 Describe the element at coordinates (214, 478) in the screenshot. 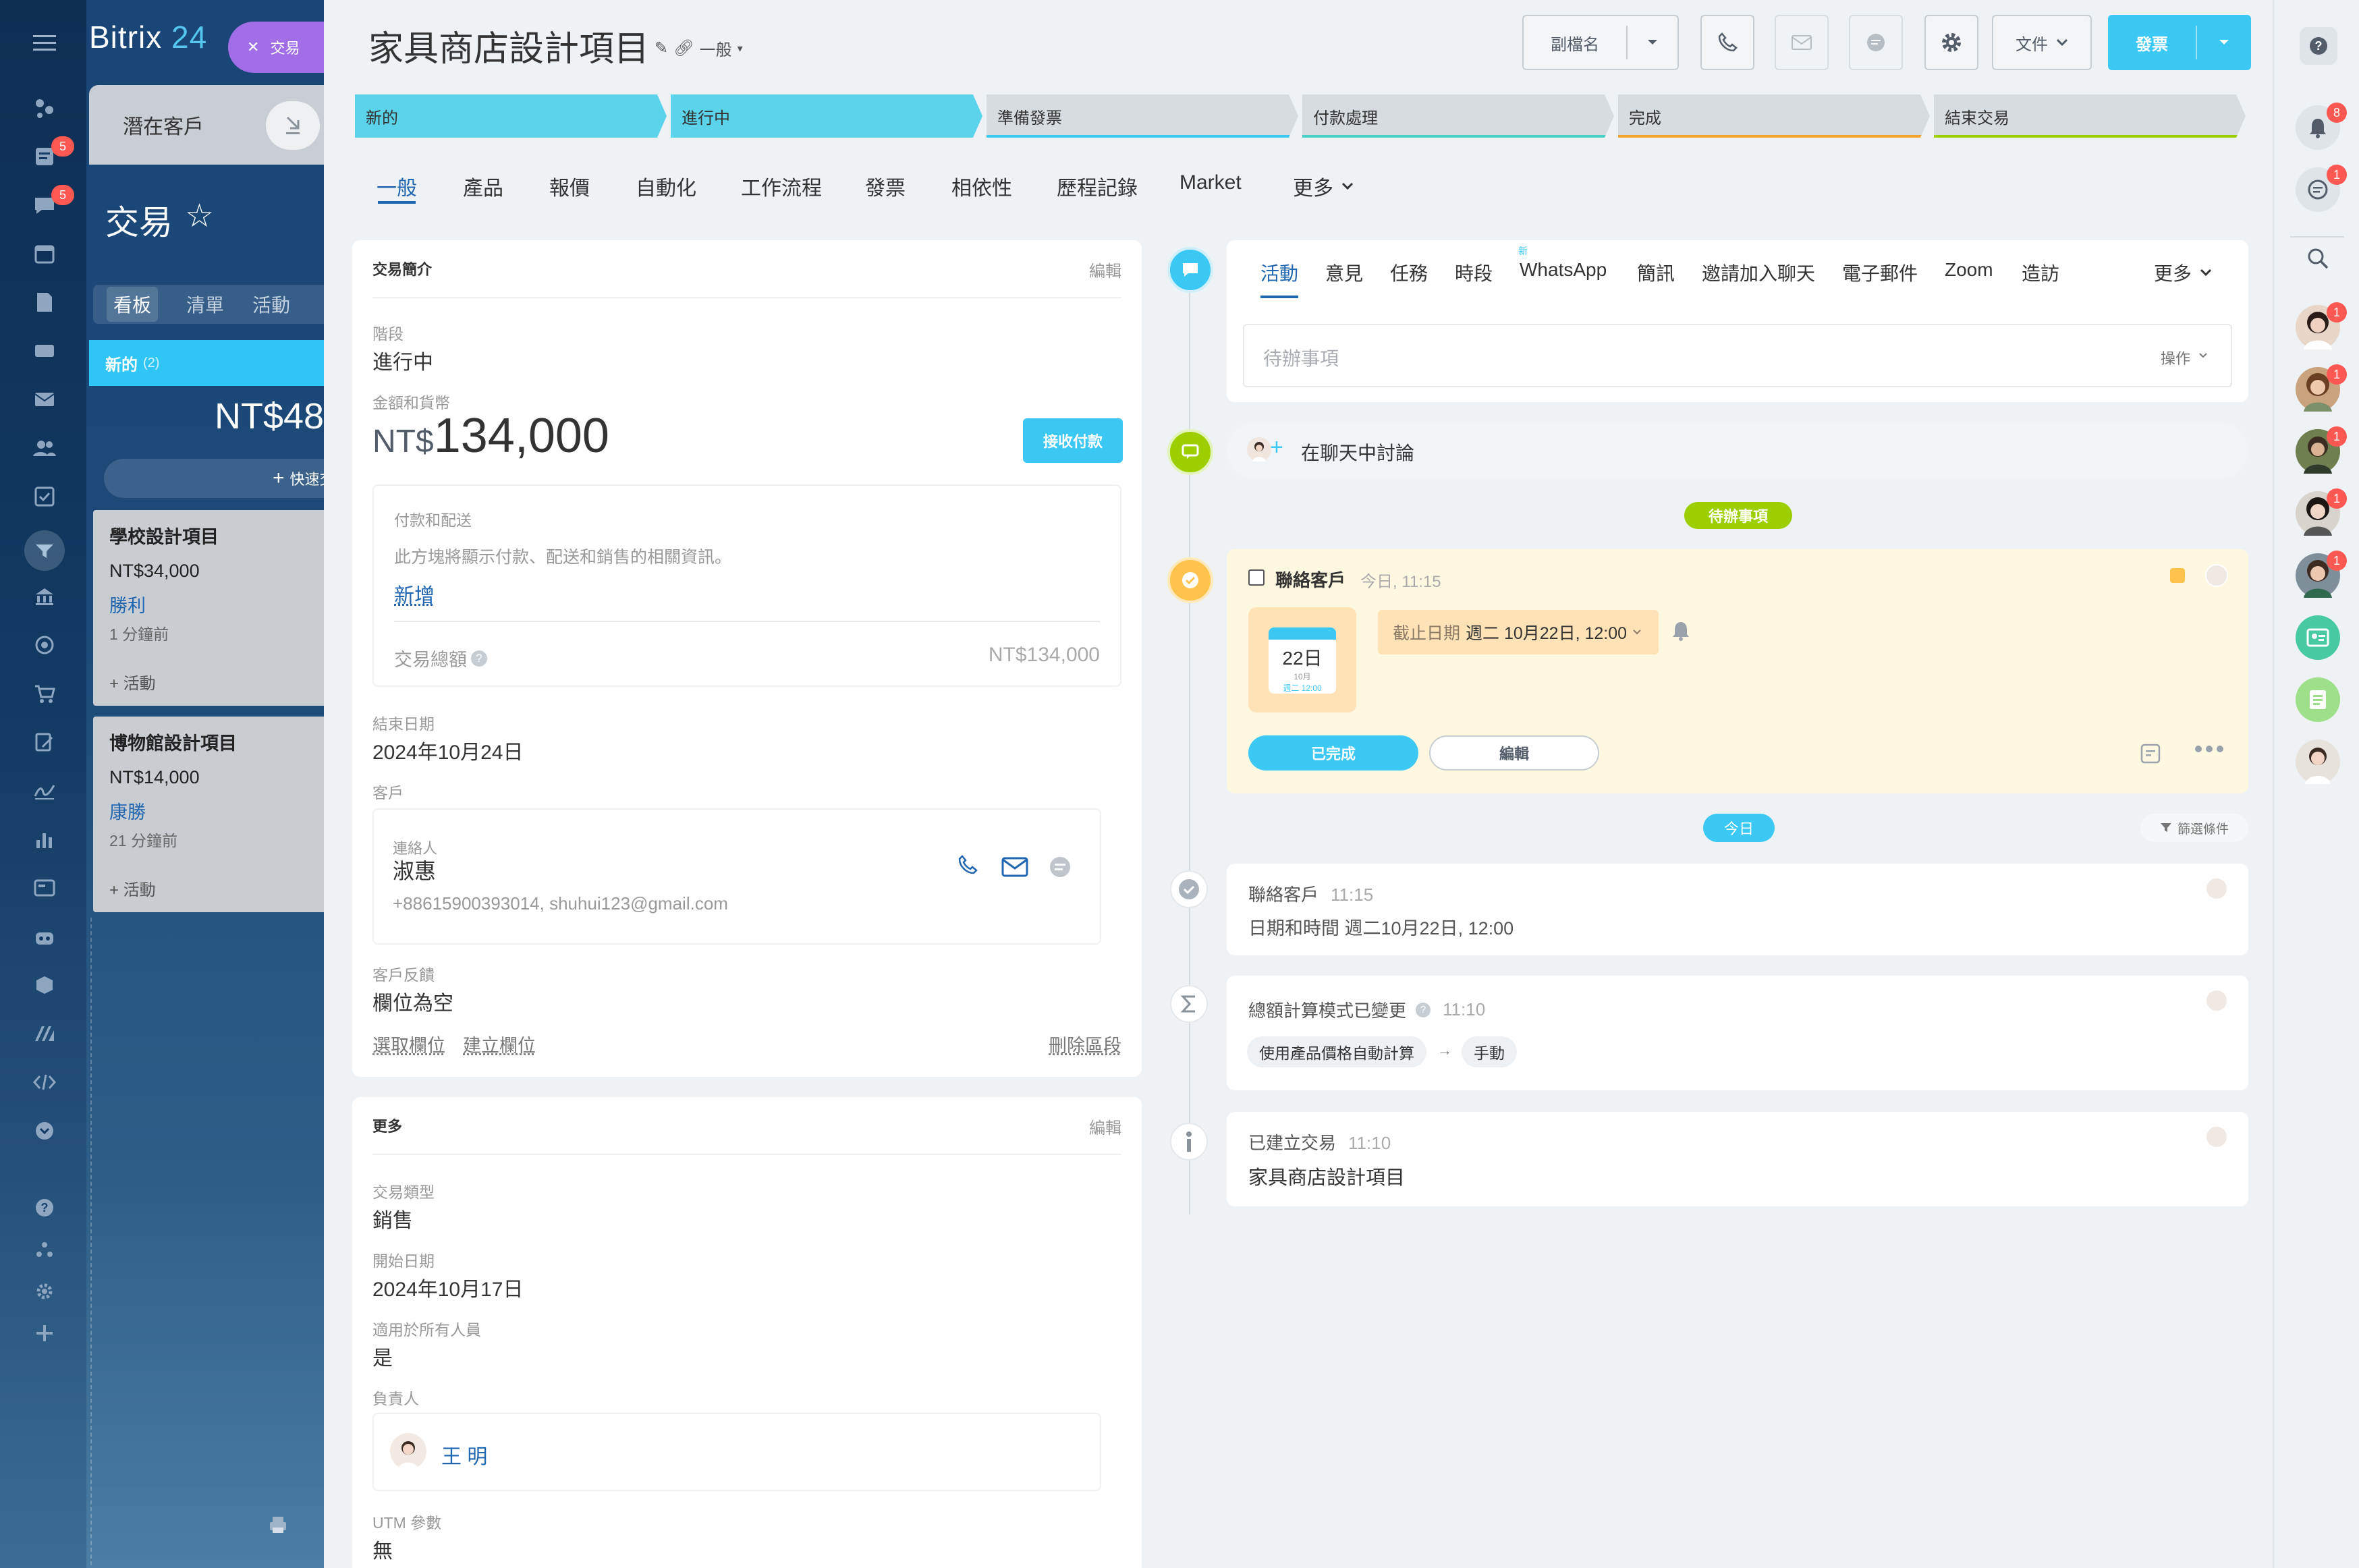

I see `quick-add-button: +快速交` at that location.